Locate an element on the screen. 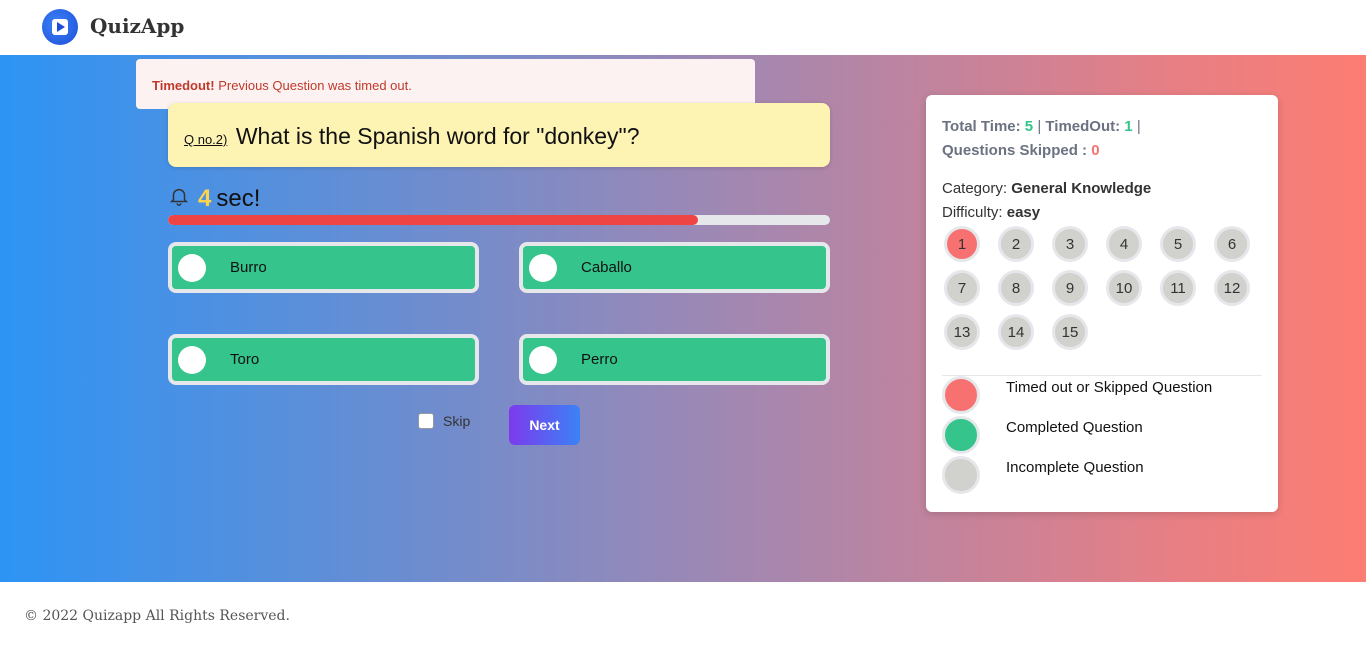 This screenshot has width=1366, height=650. skipped-label: Questions Skipped : is located at coordinates (1015, 150).